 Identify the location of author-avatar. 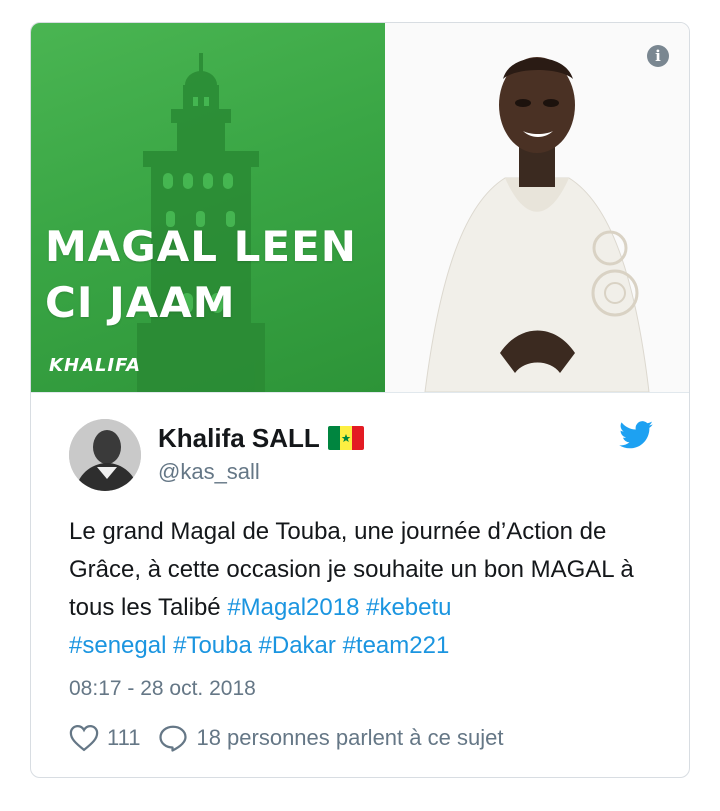
(105, 455).